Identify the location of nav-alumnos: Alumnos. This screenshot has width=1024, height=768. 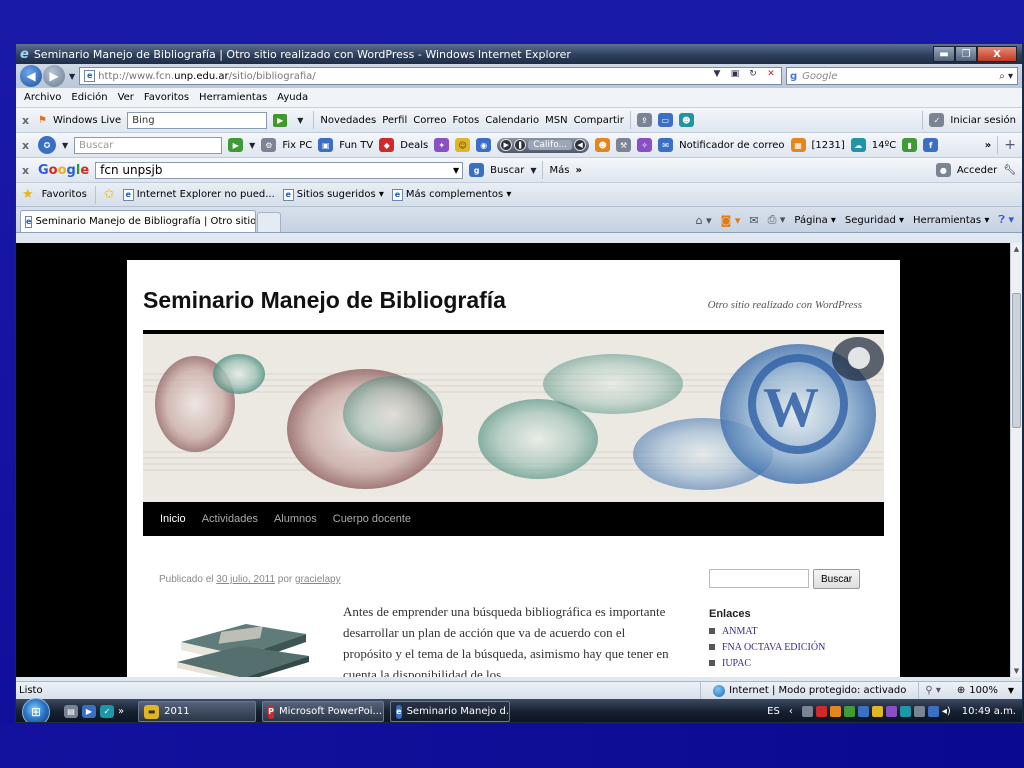
(295, 519).